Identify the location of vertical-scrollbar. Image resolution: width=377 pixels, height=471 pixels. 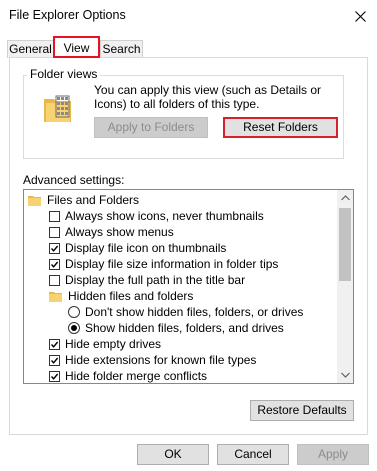
(345, 286).